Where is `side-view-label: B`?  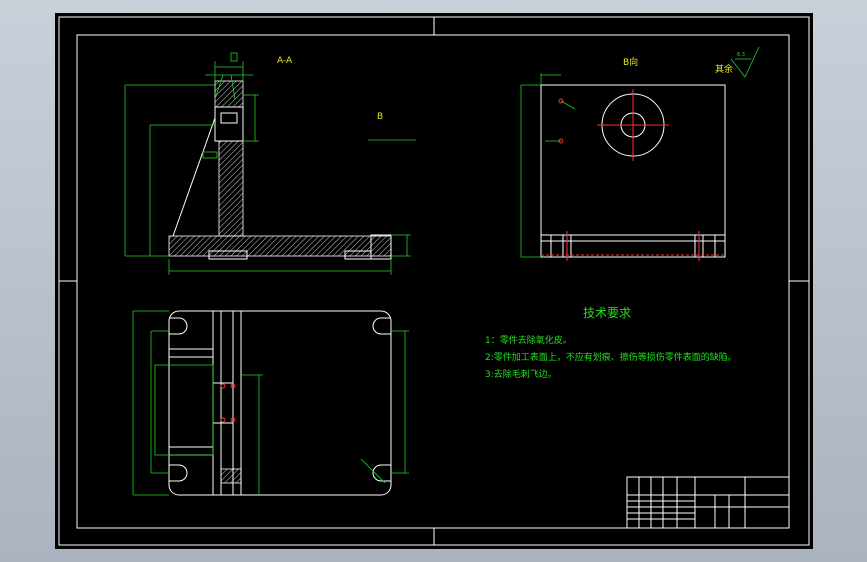
side-view-label: B is located at coordinates (380, 117).